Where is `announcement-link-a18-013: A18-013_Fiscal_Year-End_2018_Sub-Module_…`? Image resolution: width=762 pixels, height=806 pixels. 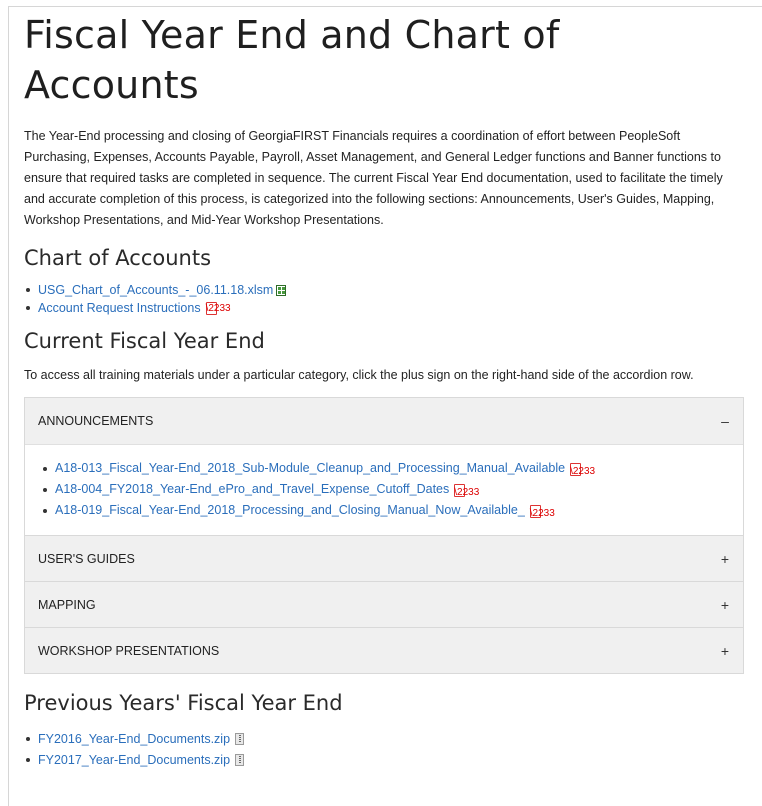
announcement-link-a18-013: A18-013_Fiscal_Year-End_2018_Sub-Module_… is located at coordinates (310, 468).